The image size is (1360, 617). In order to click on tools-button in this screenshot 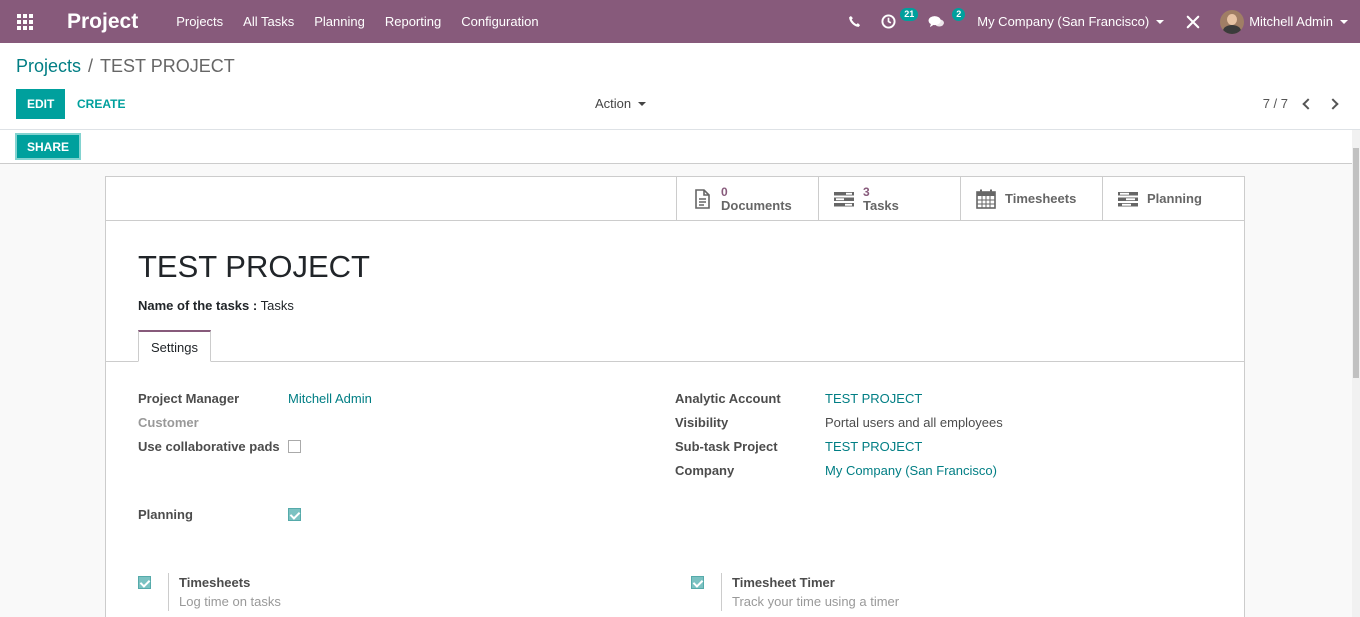, I will do `click(1193, 21)`.